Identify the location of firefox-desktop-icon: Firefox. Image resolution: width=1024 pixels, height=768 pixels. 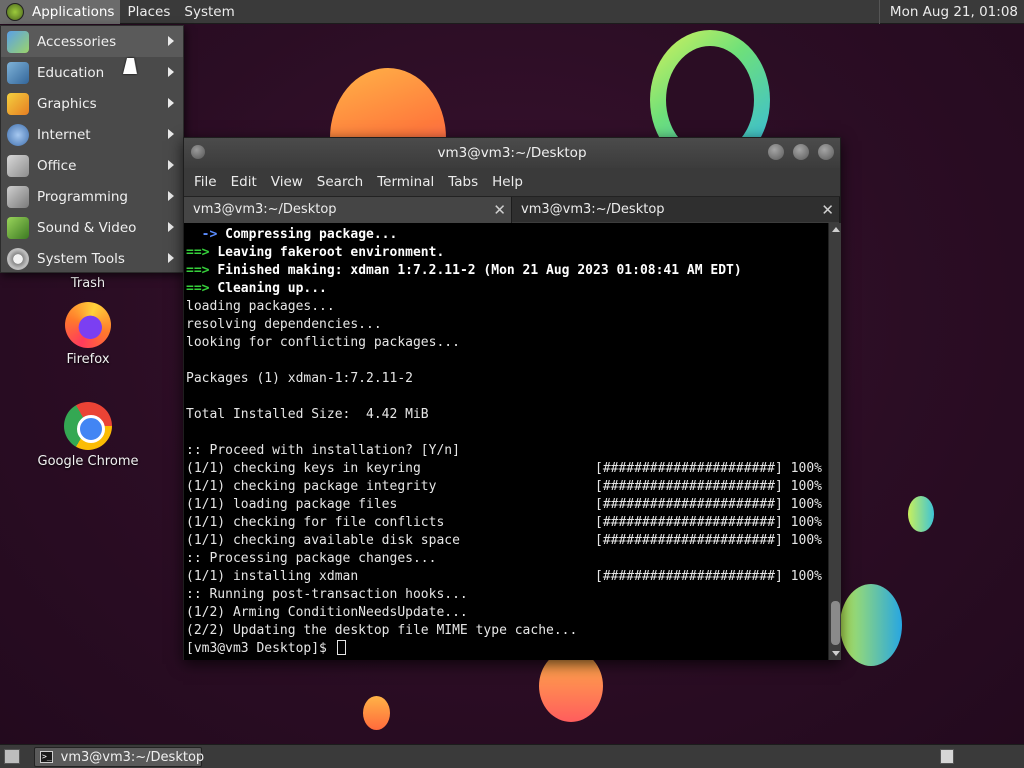
(88, 334).